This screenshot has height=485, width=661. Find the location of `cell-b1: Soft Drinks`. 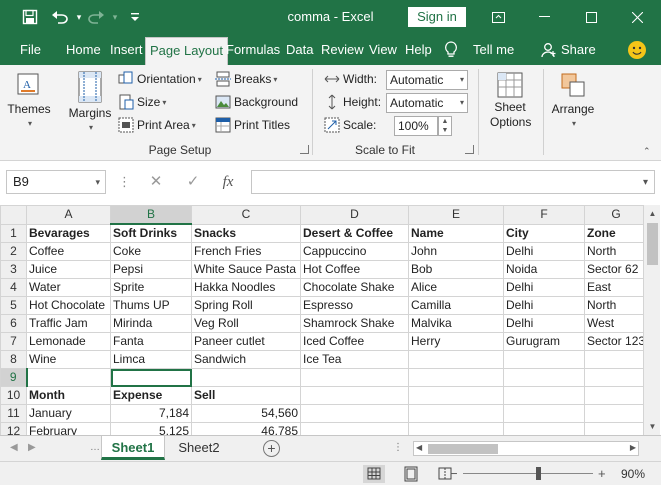

cell-b1: Soft Drinks is located at coordinates (151, 233).